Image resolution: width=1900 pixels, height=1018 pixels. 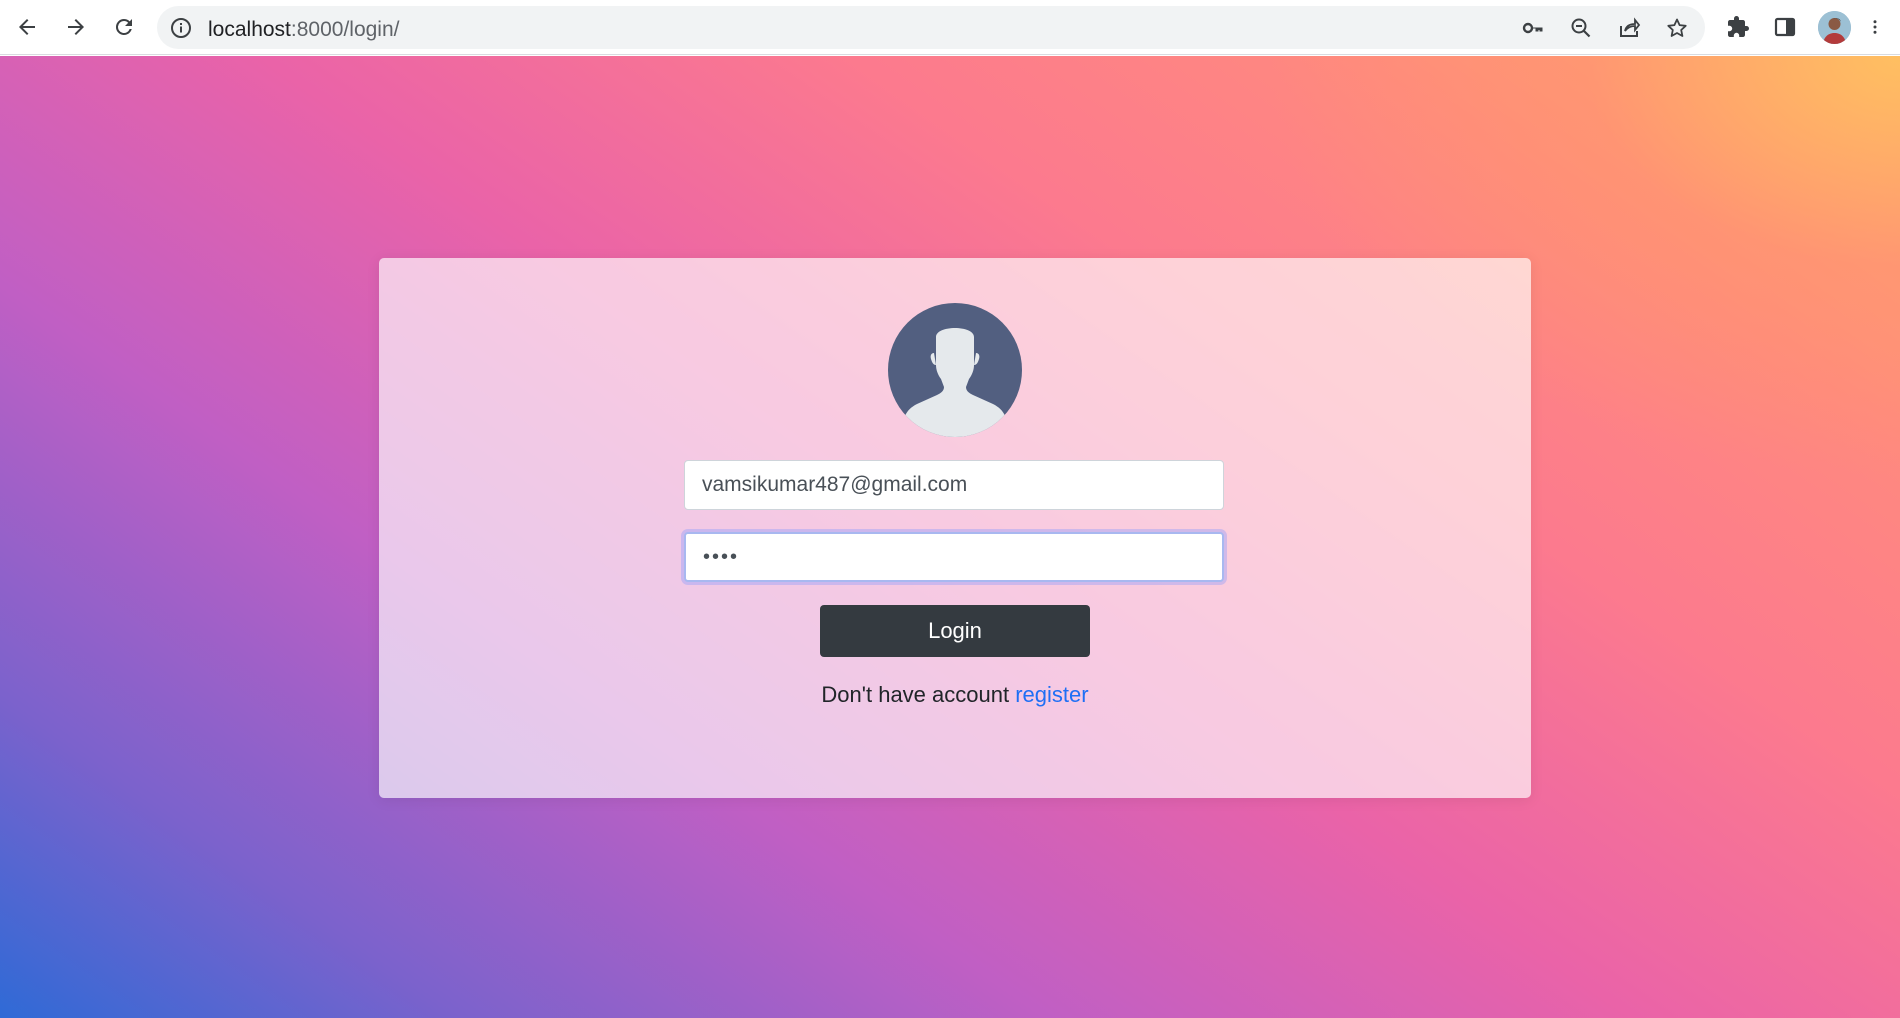 I want to click on puzzle-icon, so click(x=1738, y=26).